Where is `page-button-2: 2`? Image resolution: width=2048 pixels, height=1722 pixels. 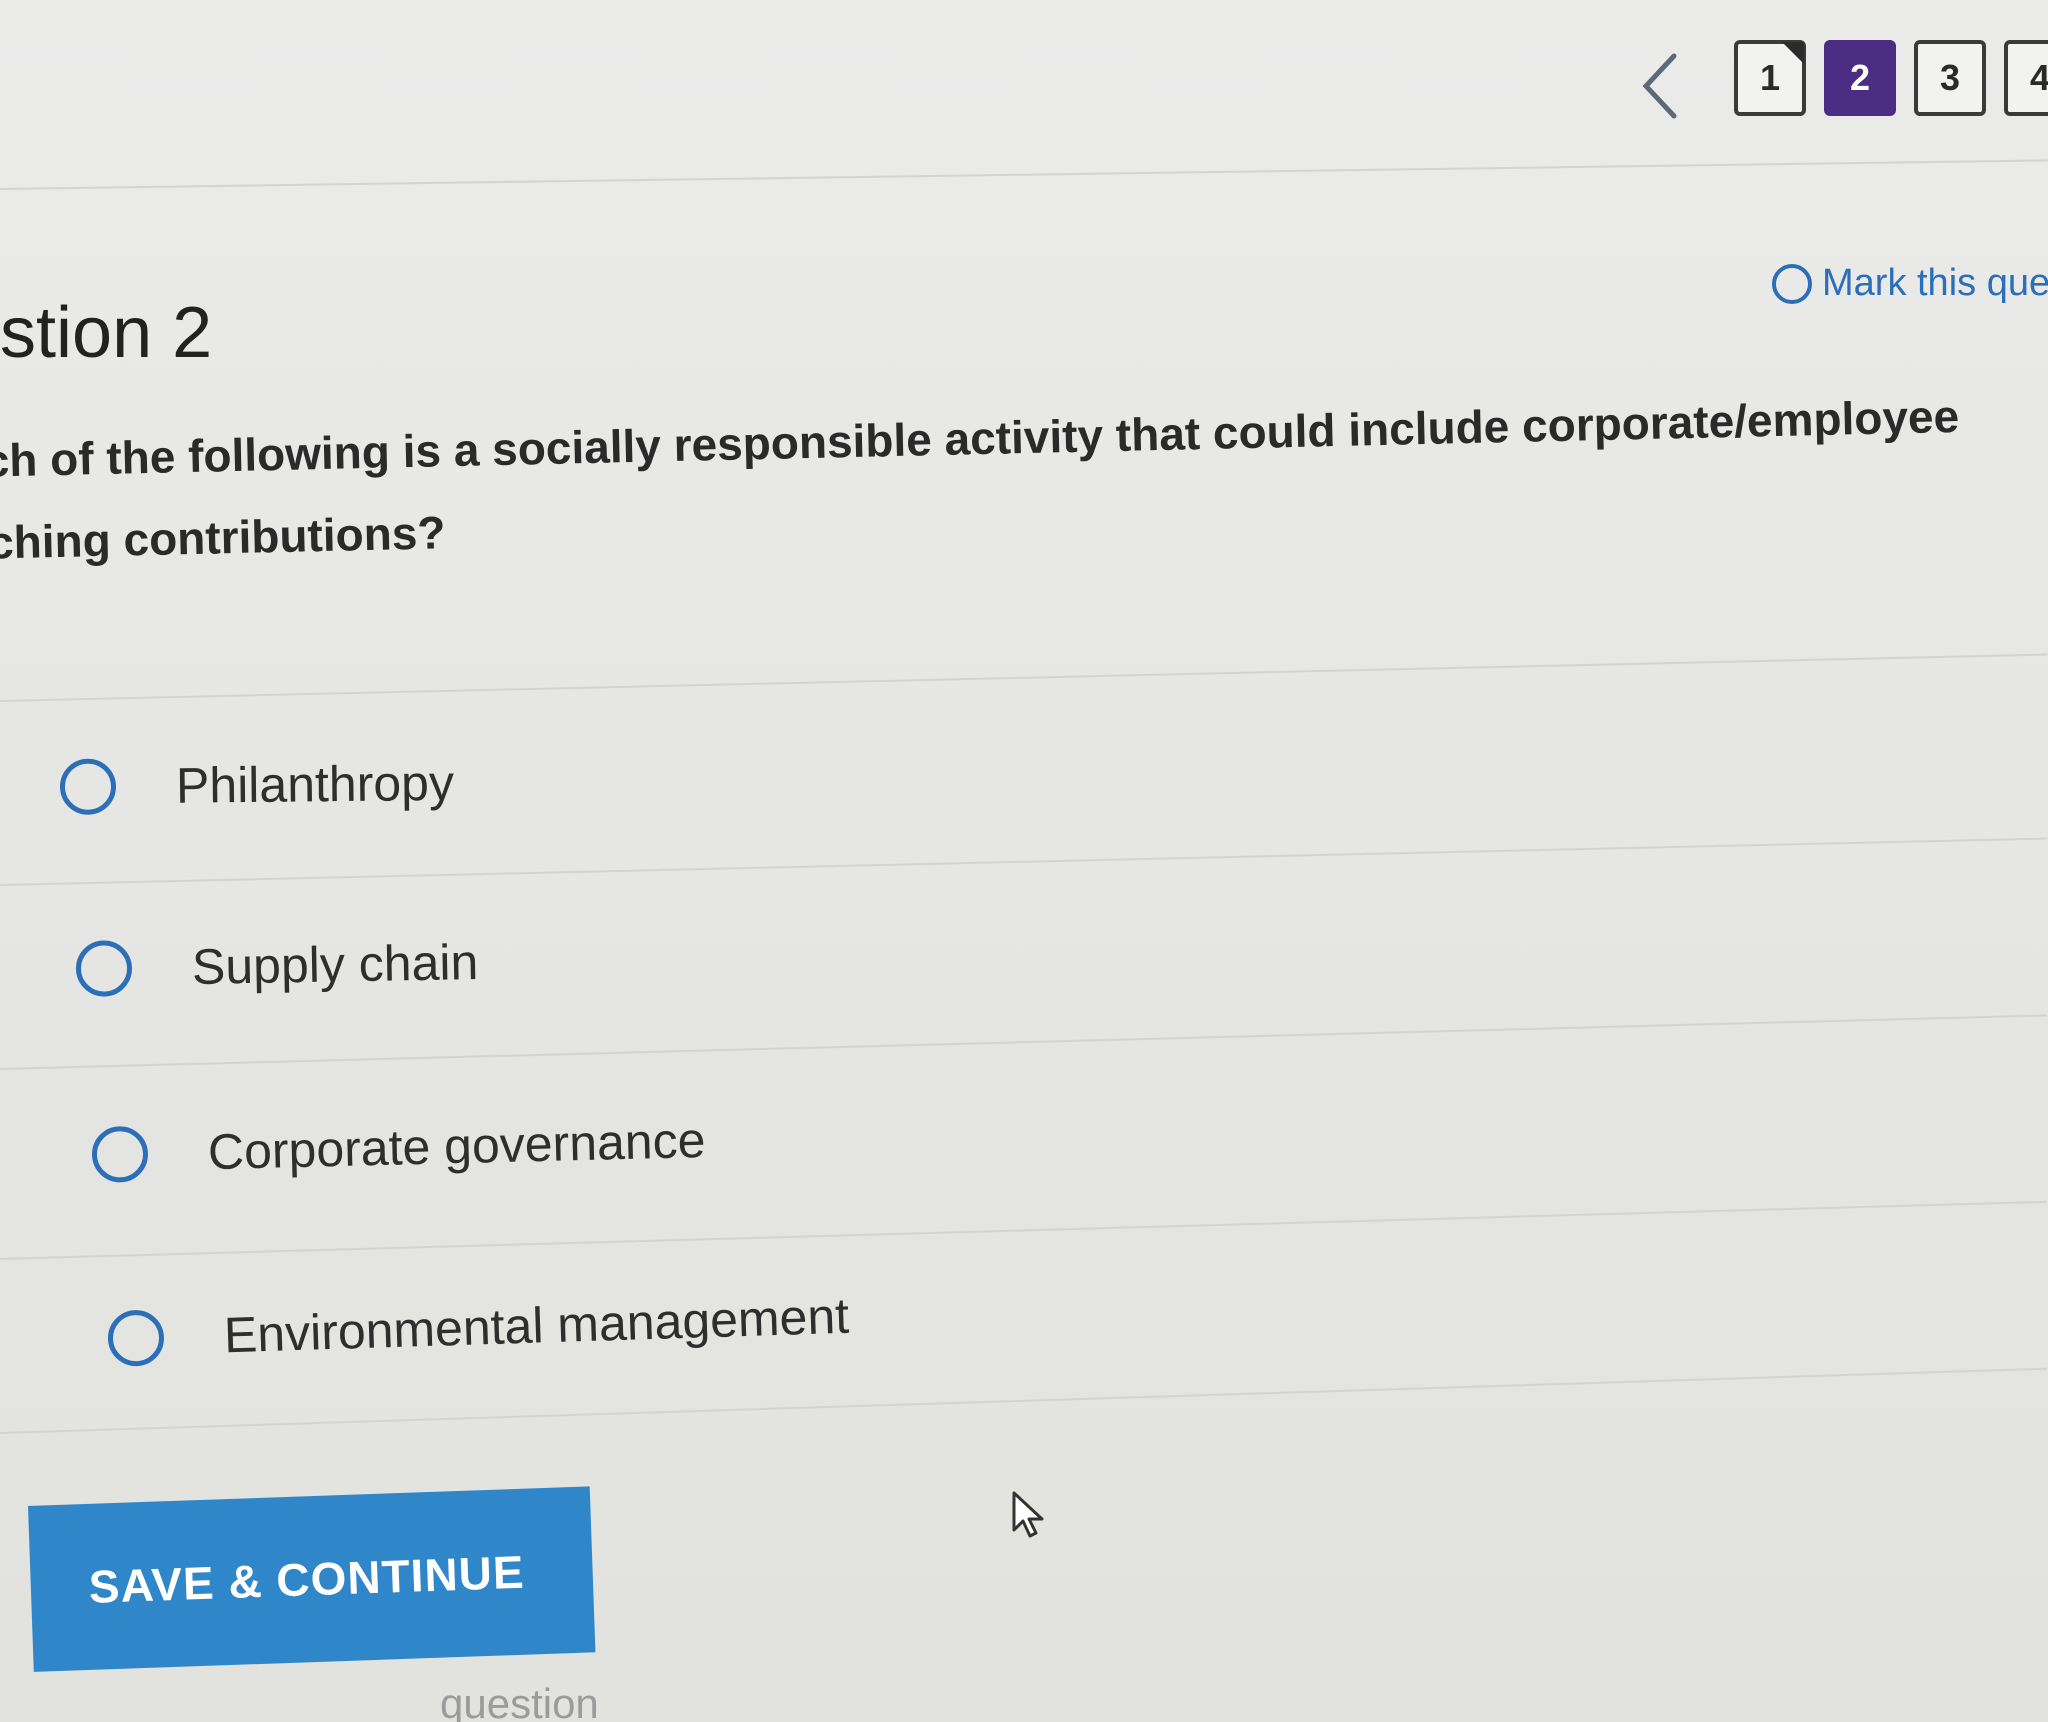
page-button-2: 2 is located at coordinates (1860, 78).